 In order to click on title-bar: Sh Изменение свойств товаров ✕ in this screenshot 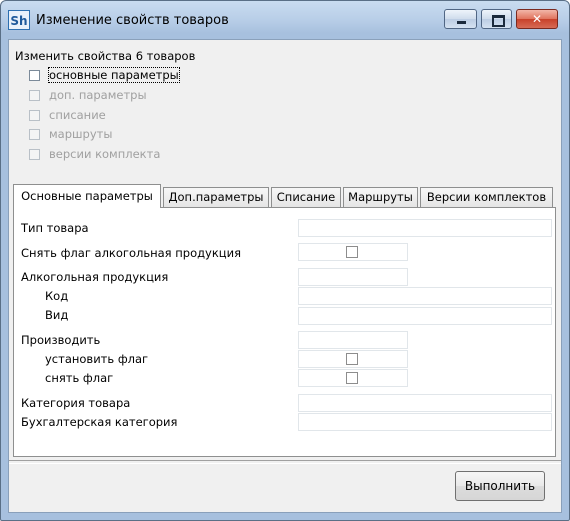, I will do `click(285, 20)`.